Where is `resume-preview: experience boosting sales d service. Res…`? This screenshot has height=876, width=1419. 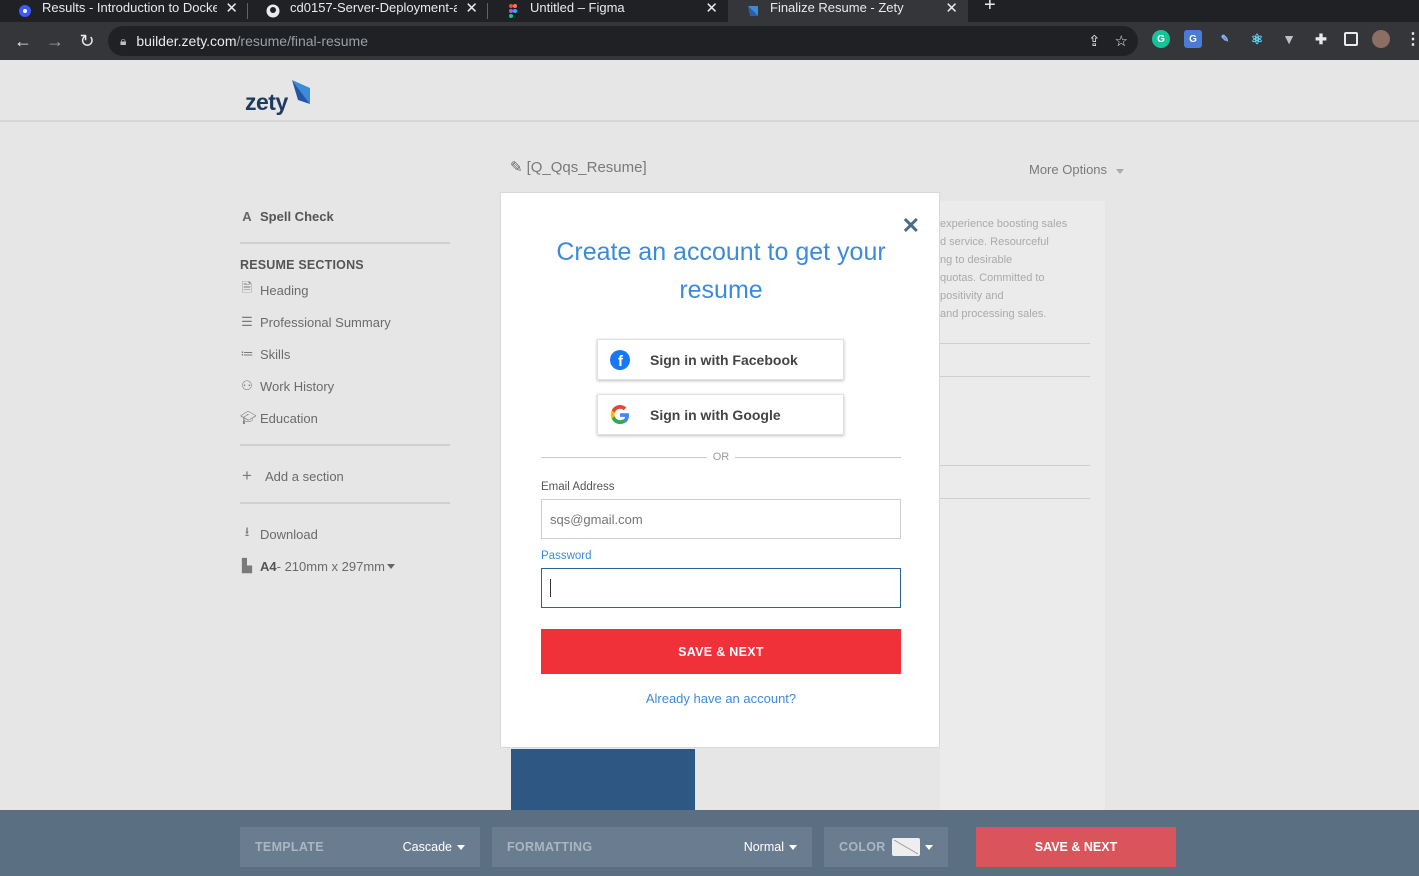
resume-preview: experience boosting sales d service. Res… is located at coordinates (1022, 511).